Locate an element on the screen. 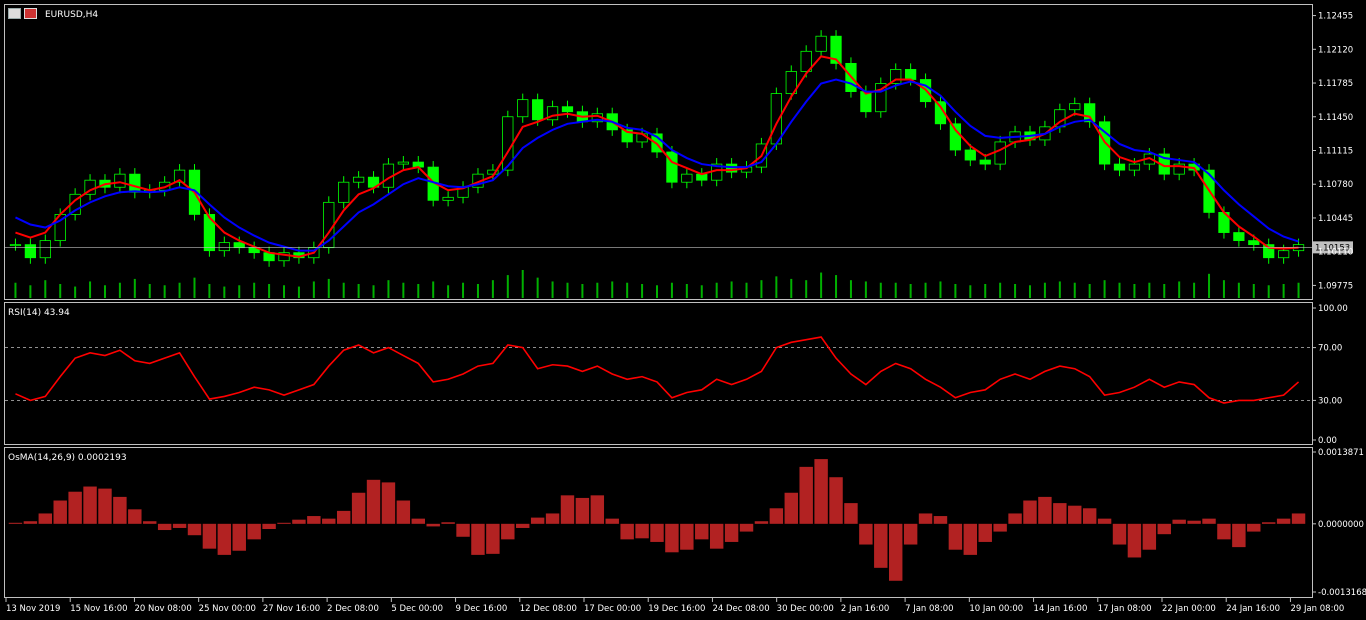 This screenshot has width=1366, height=620. time-tick-label: 10 Jan 00:00 is located at coordinates (996, 609).